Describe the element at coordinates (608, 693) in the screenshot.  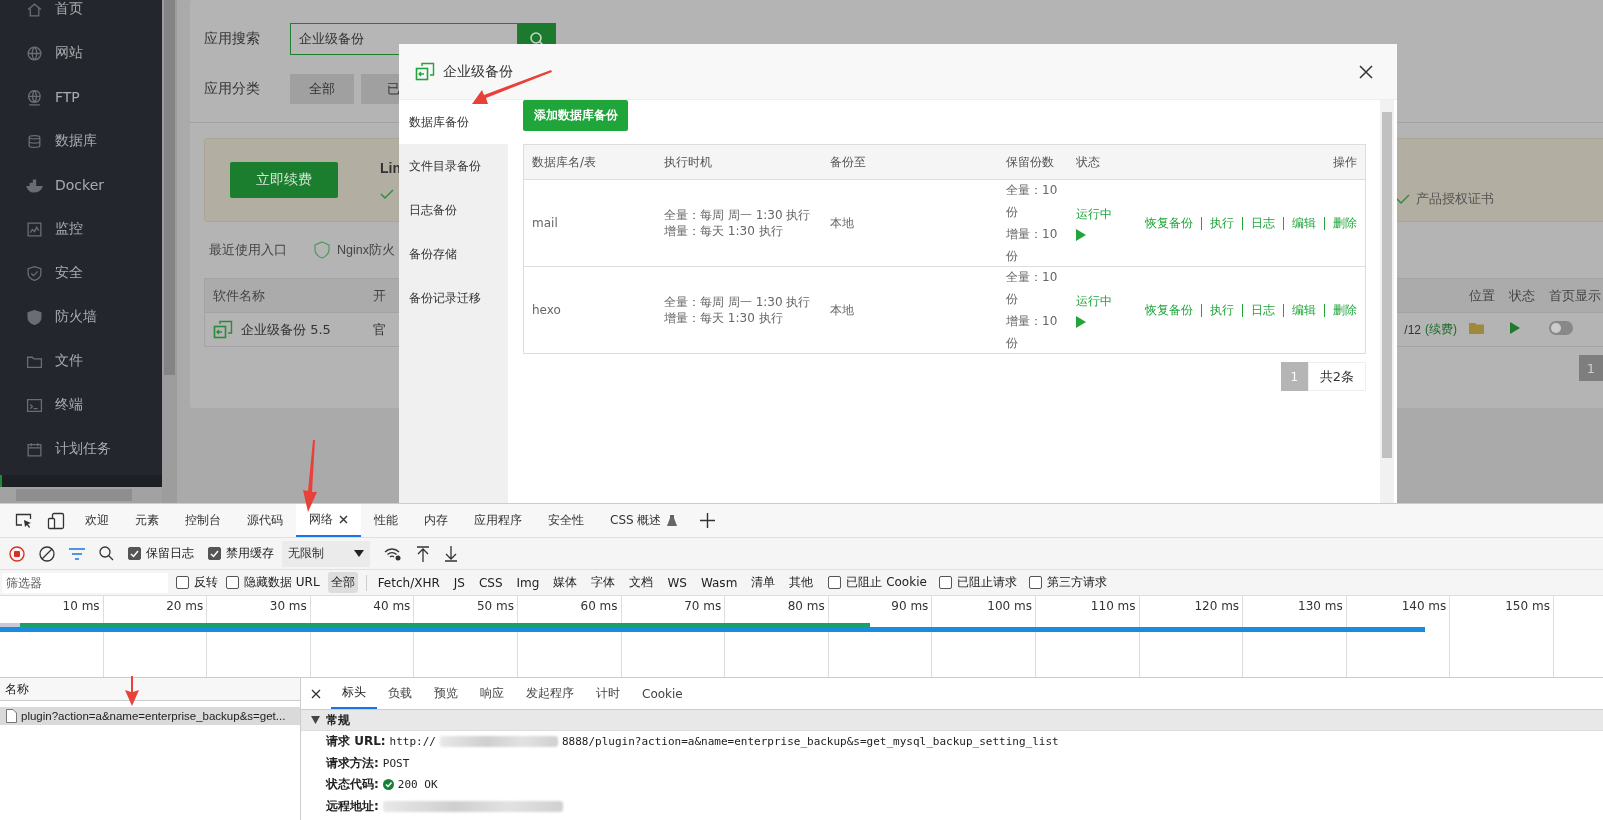
I see `details-tab: 计时` at that location.